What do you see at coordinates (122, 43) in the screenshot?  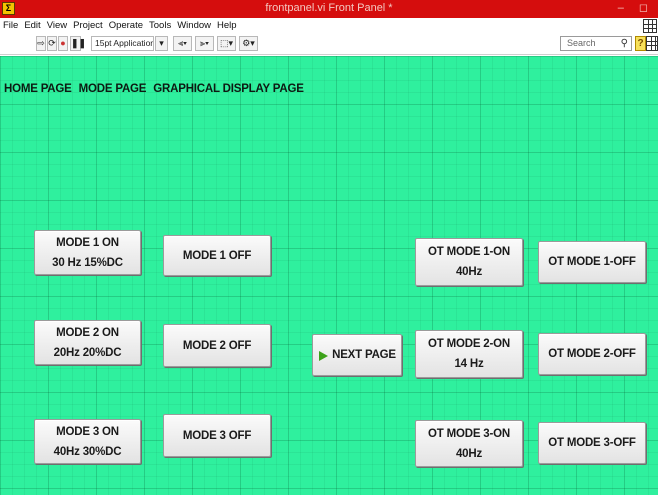 I see `font-select: 15pt Application Font` at bounding box center [122, 43].